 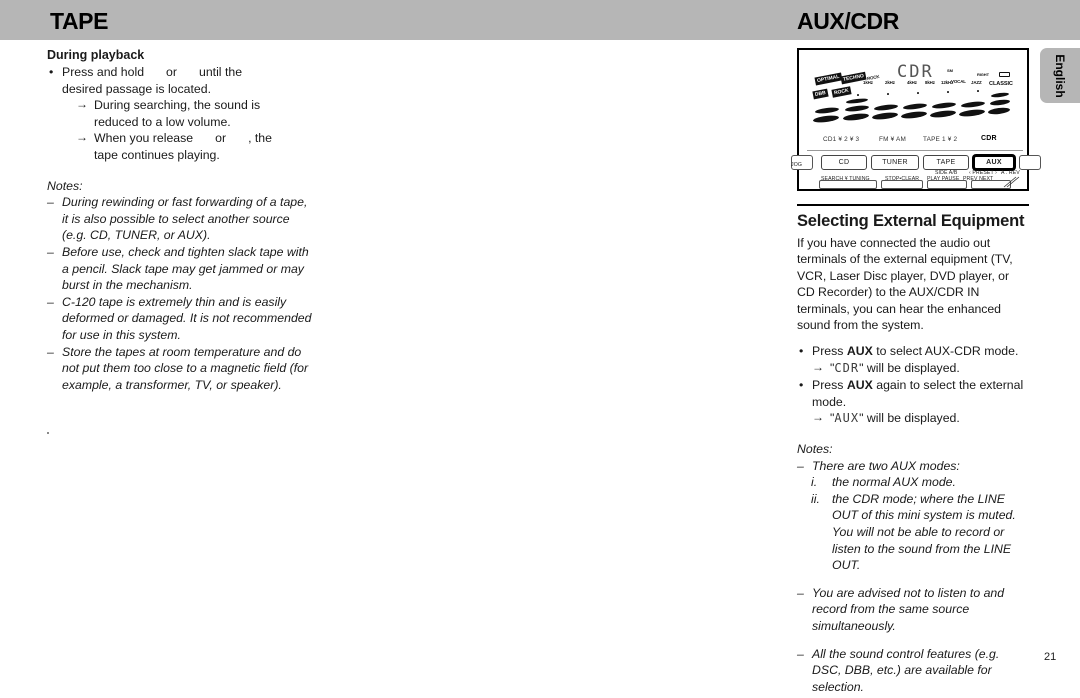 I want to click on jog-label: JOG, so click(x=796, y=165).